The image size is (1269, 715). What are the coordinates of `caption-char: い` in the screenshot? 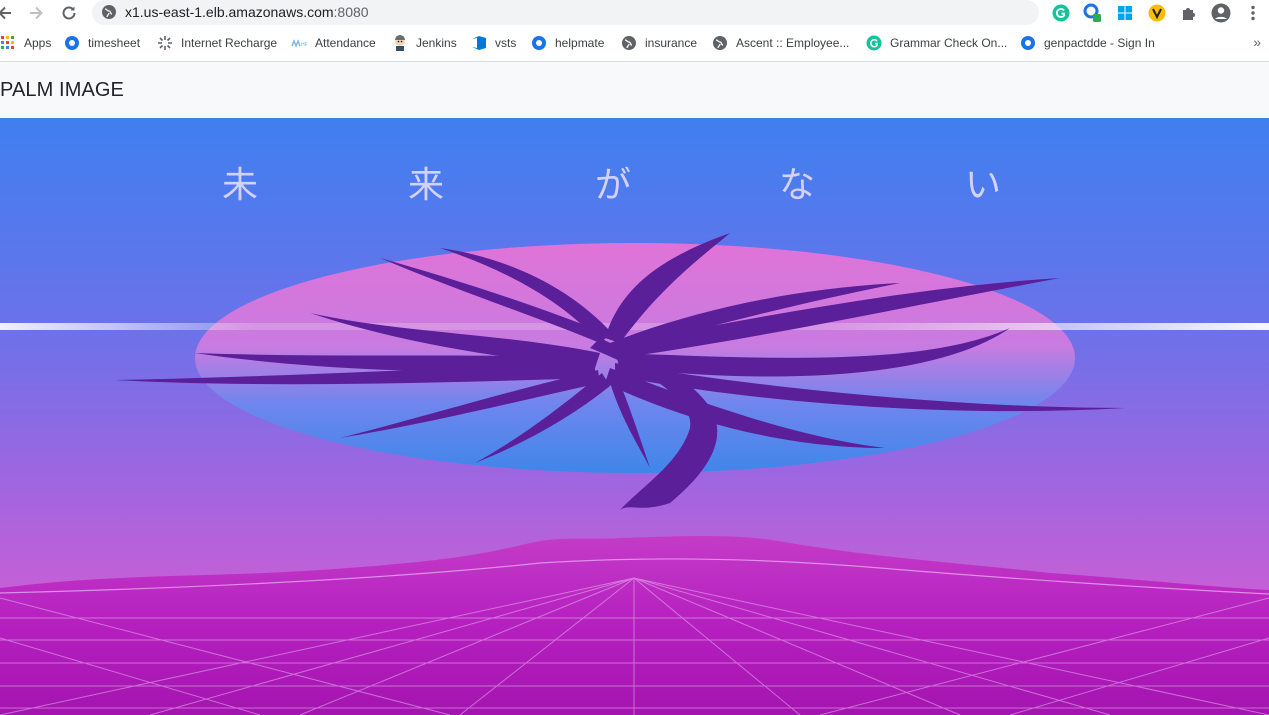 It's located at (983, 185).